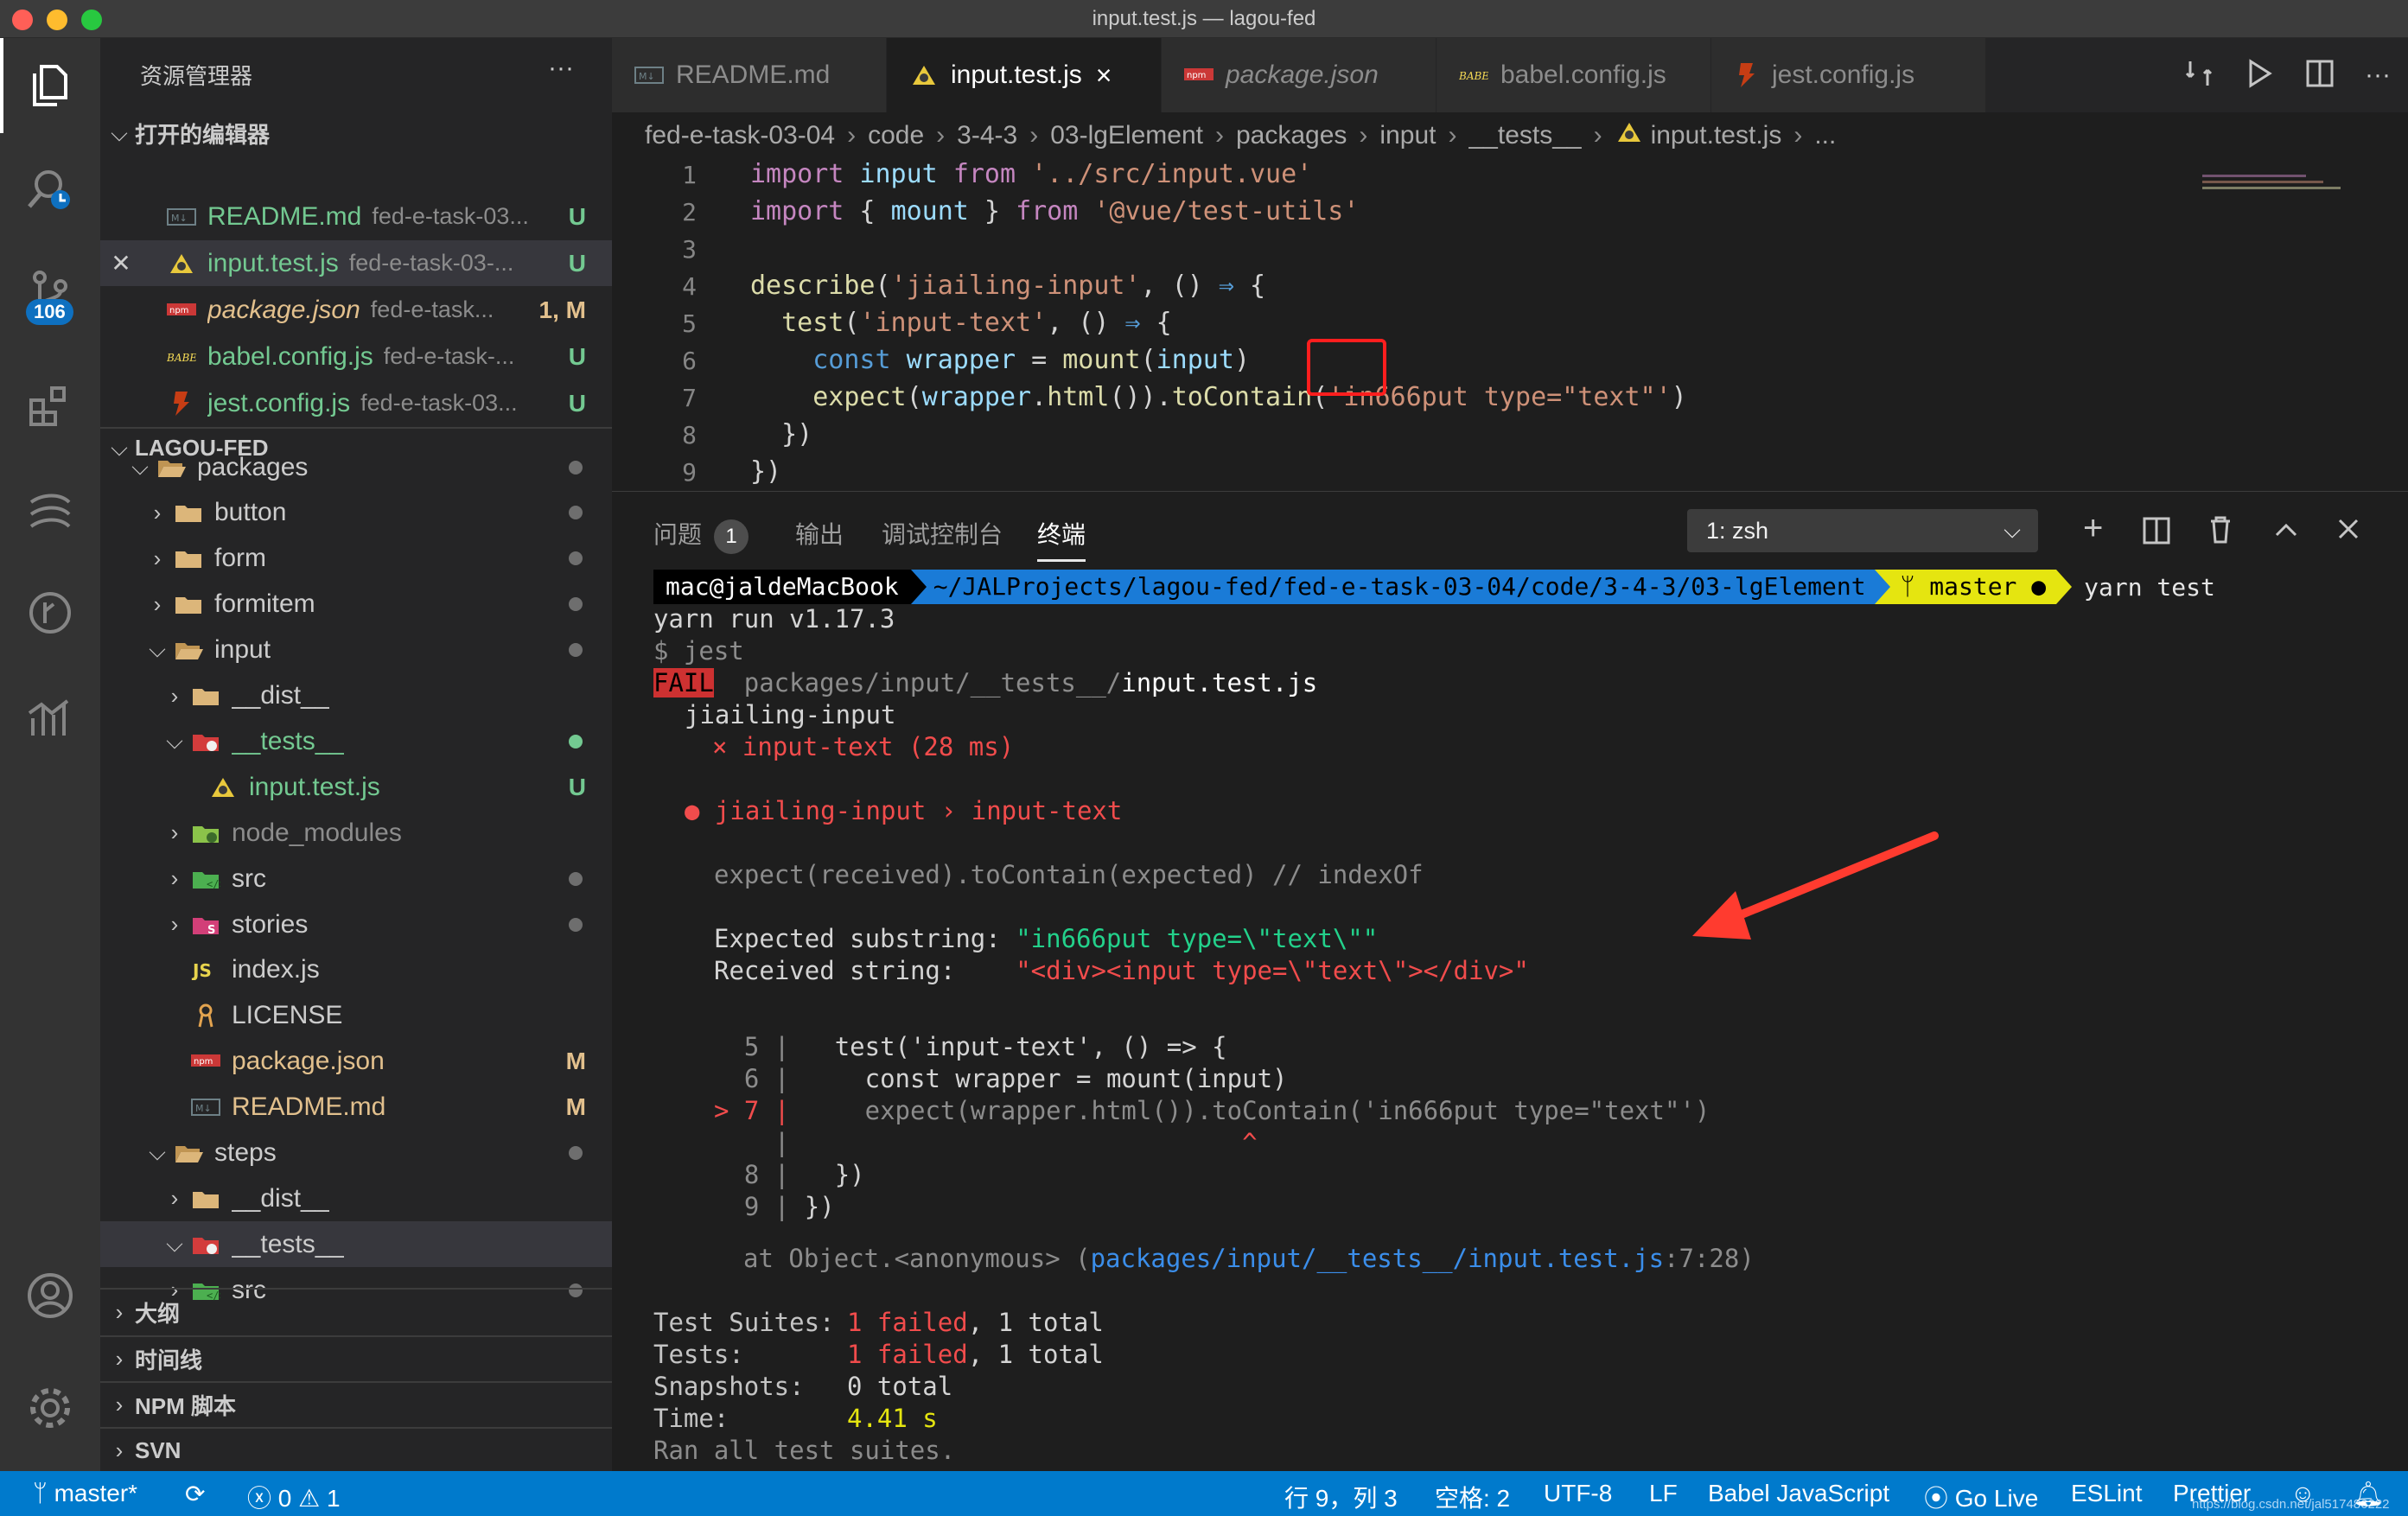 The width and height of the screenshot is (2408, 1516). I want to click on tree-item: npm package.json M, so click(356, 1062).